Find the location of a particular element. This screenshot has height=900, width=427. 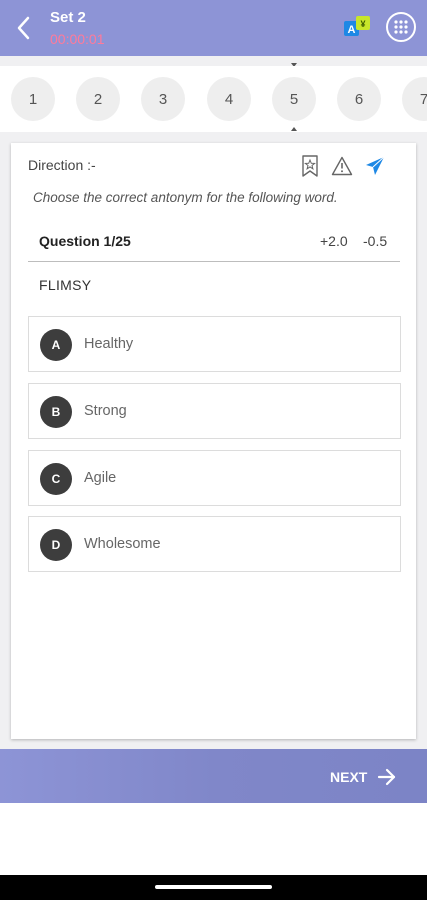

question-label: Question 1/25 is located at coordinates (85, 241).